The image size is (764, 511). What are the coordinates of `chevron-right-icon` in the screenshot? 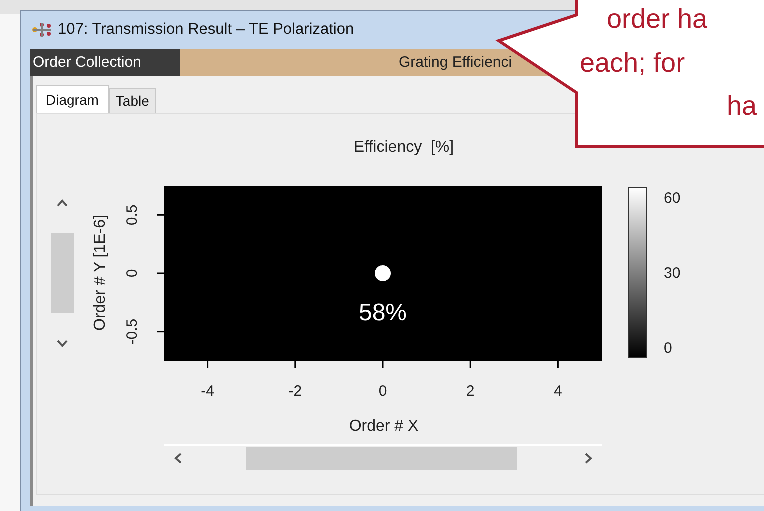 It's located at (588, 458).